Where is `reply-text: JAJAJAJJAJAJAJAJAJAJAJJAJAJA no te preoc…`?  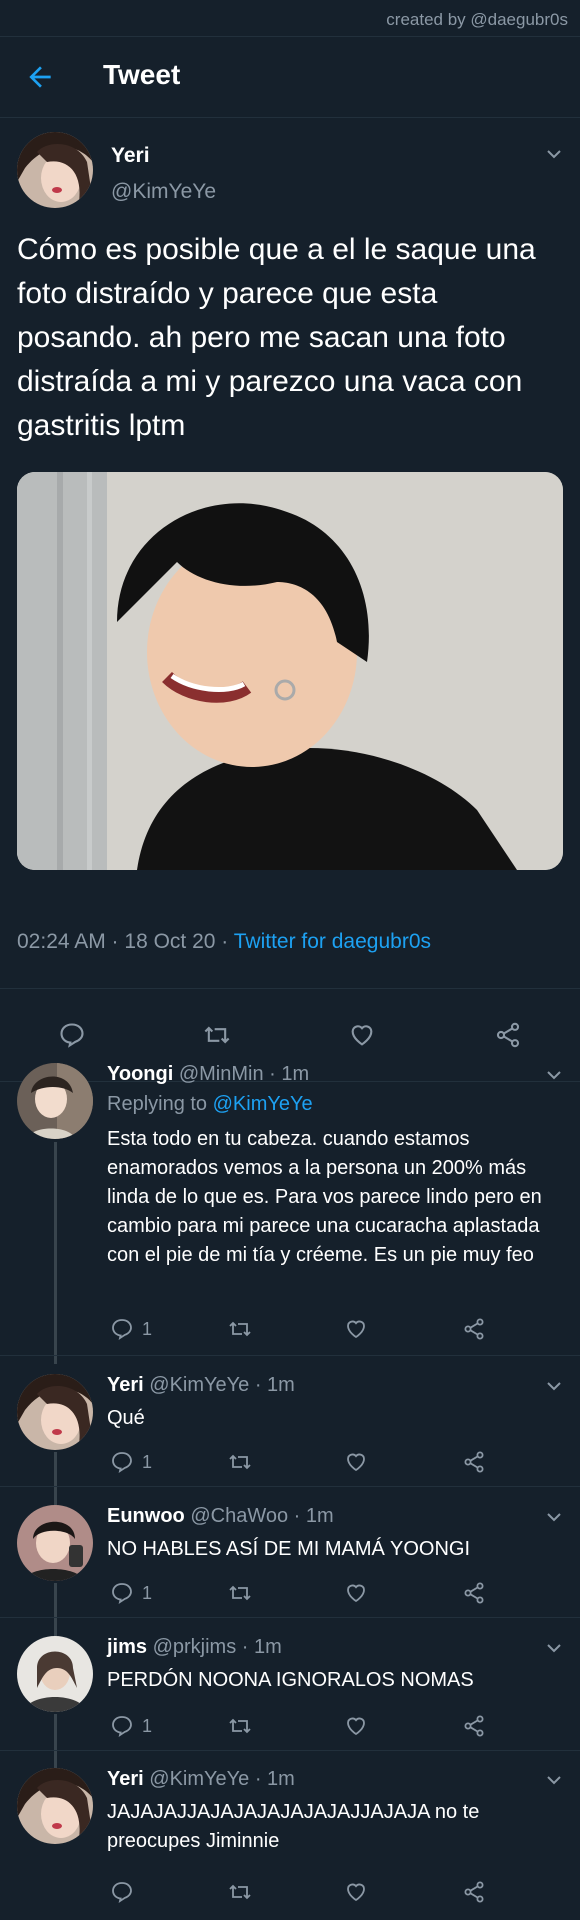 reply-text: JAJAJAJJAJAJAJAJAJAJAJJAJAJA no te preoc… is located at coordinates (293, 1826).